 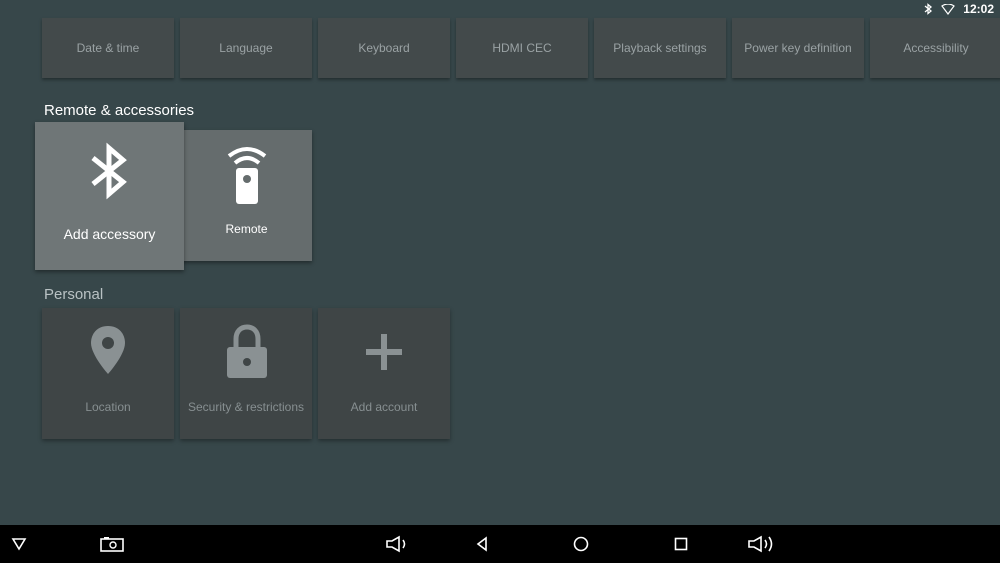 I want to click on tile-label: Add account, so click(x=384, y=407).